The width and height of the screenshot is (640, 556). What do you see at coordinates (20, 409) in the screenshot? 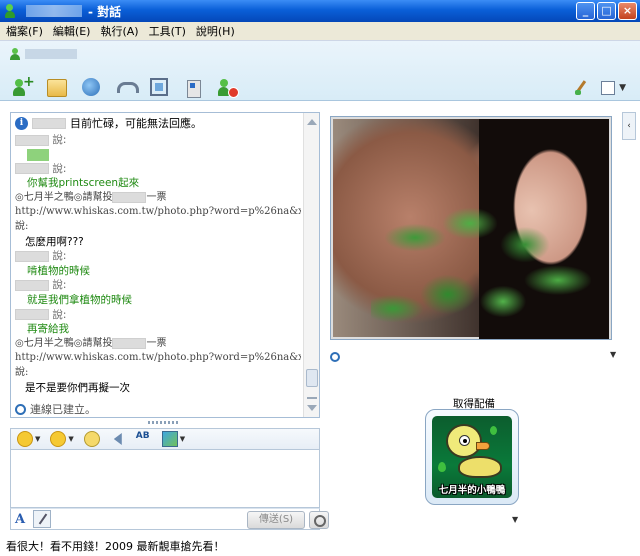
I see `connection-icon` at bounding box center [20, 409].